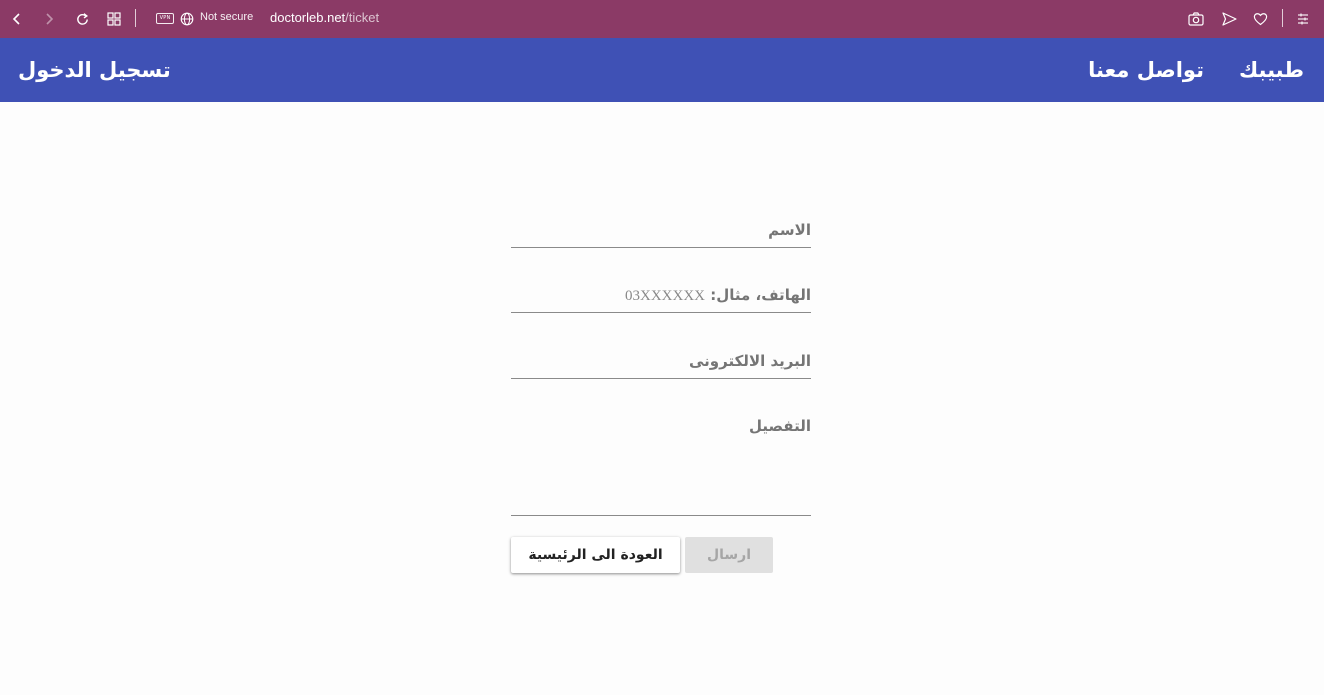  I want to click on phone-field: الهاتف، مثال: 03XXXXXX, so click(661, 289).